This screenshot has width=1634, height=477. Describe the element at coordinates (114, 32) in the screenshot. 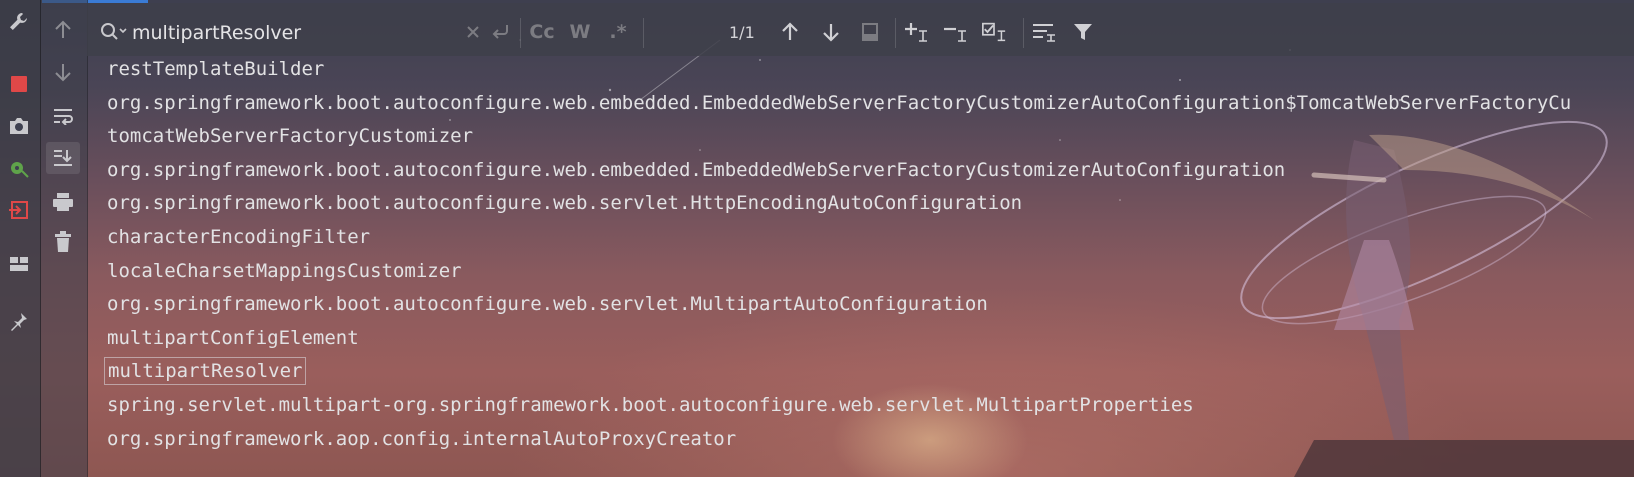

I see `search-icon` at that location.